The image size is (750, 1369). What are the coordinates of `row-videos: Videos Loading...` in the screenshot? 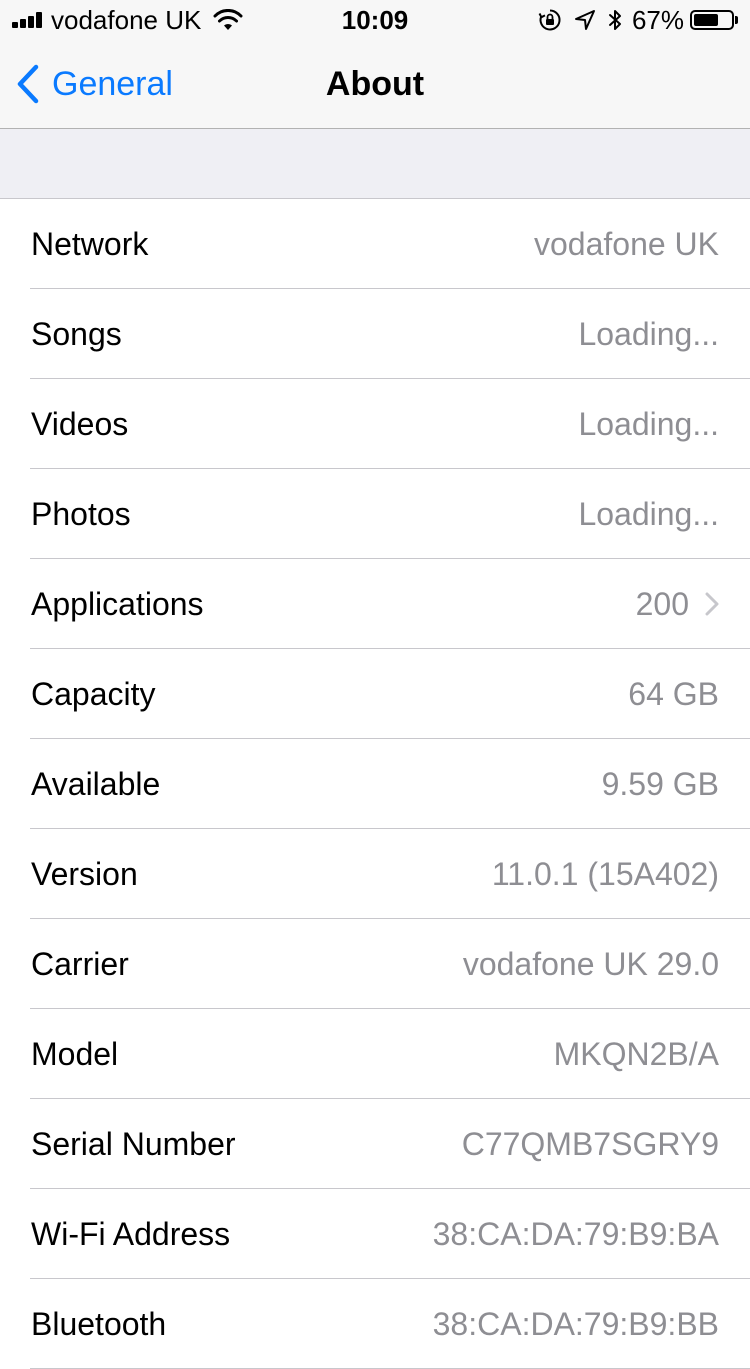 It's located at (375, 424).